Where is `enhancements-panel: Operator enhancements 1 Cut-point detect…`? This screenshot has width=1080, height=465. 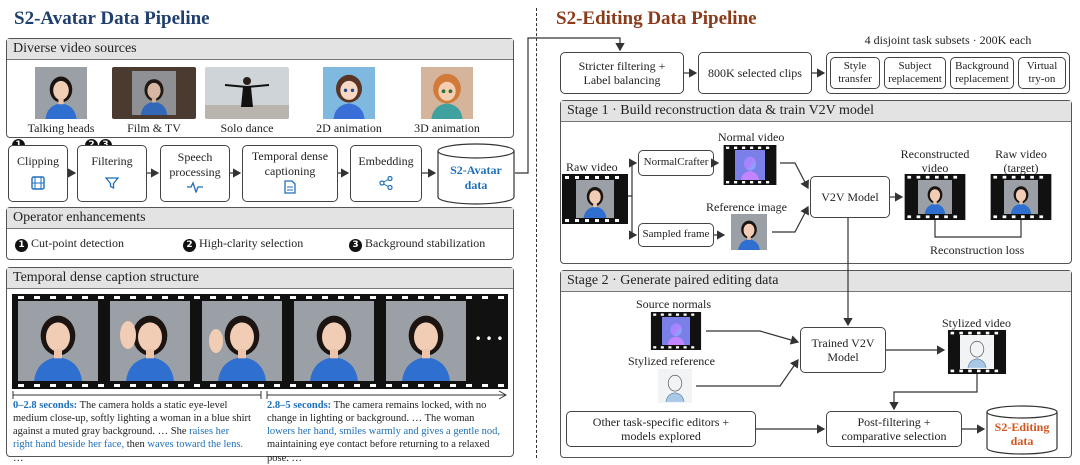 enhancements-panel: Operator enhancements 1 Cut-point detect… is located at coordinates (260, 233).